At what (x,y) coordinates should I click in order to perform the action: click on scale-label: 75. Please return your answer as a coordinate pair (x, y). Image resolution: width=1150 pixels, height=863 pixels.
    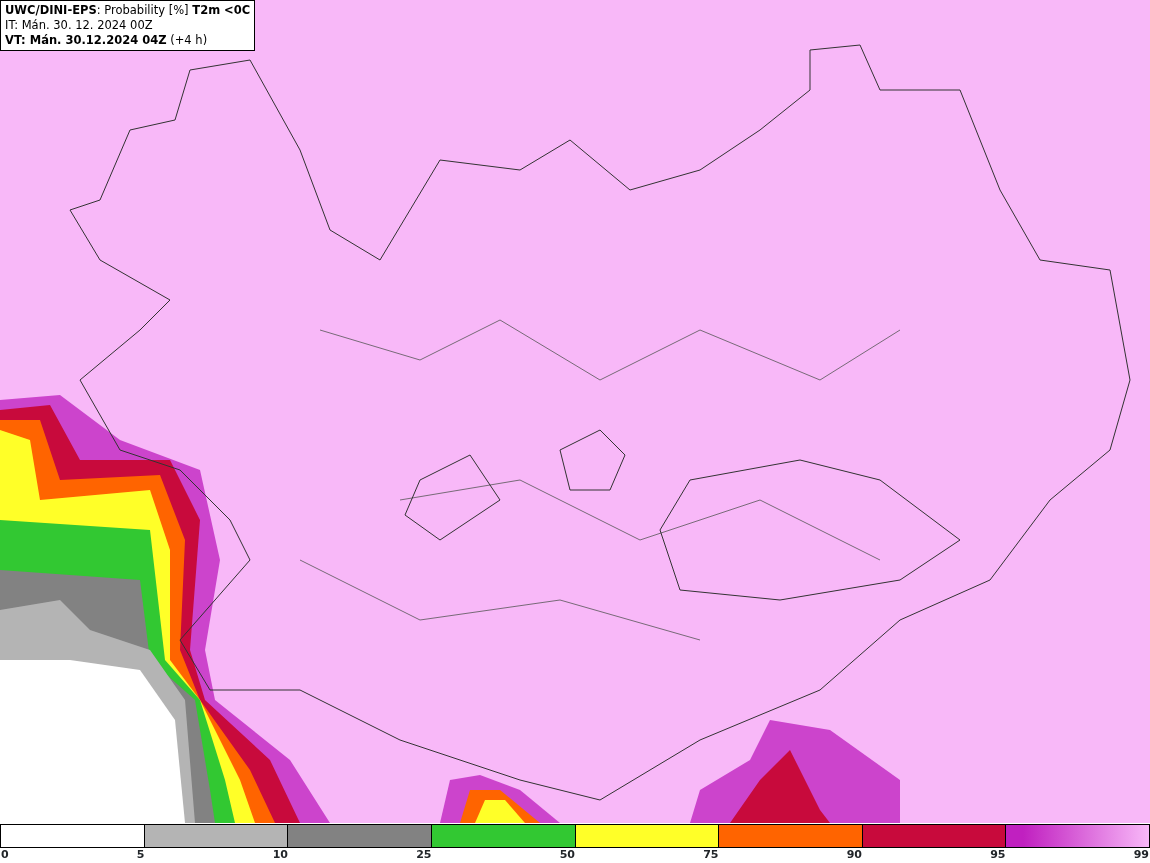
    Looking at the image, I should click on (711, 855).